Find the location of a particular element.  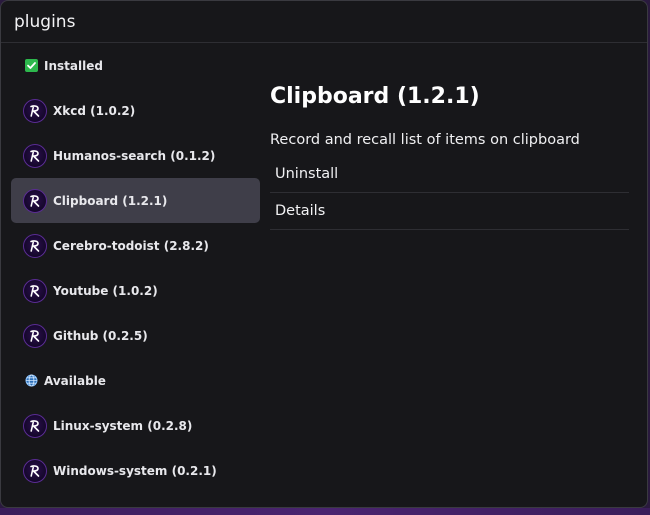

uninstall-button: Uninstall is located at coordinates (449, 174).